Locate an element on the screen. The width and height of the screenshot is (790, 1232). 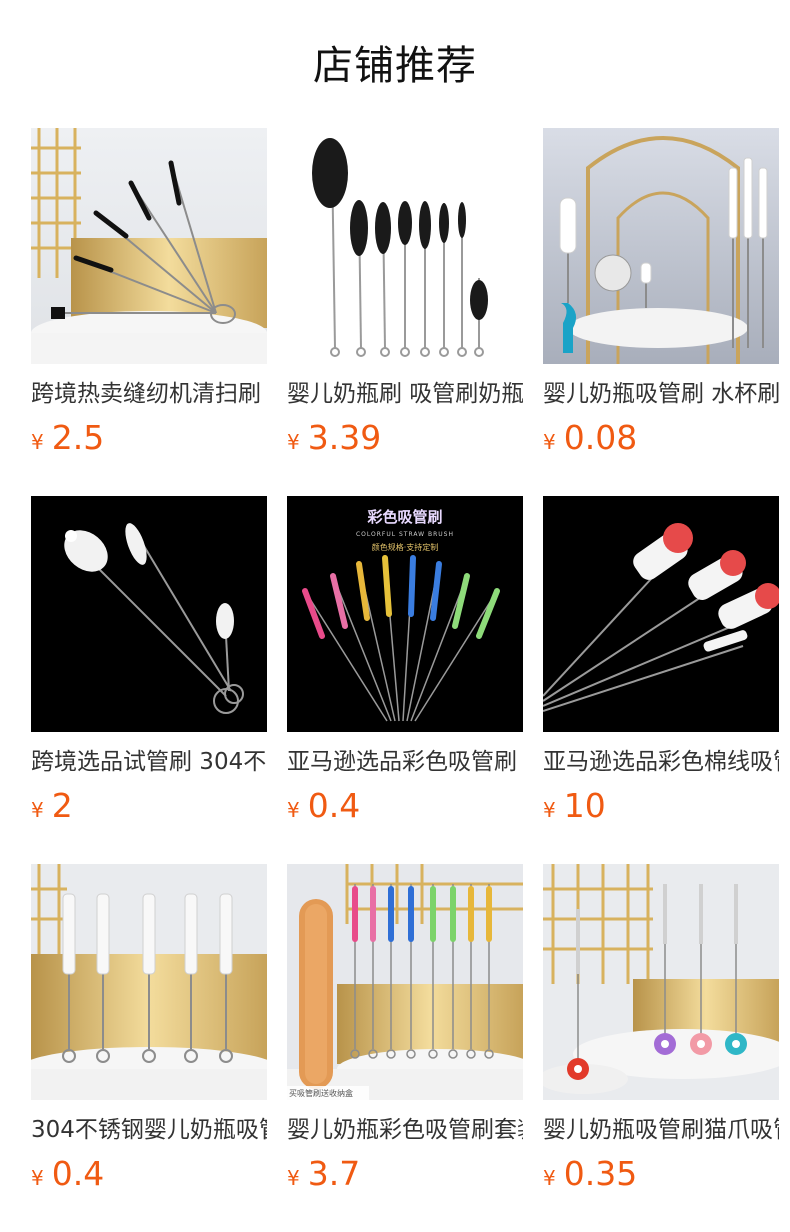
product-card: 婴儿奶瓶吸管刷猫爪吸管 ¥0.35 is located at coordinates (661, 1034).